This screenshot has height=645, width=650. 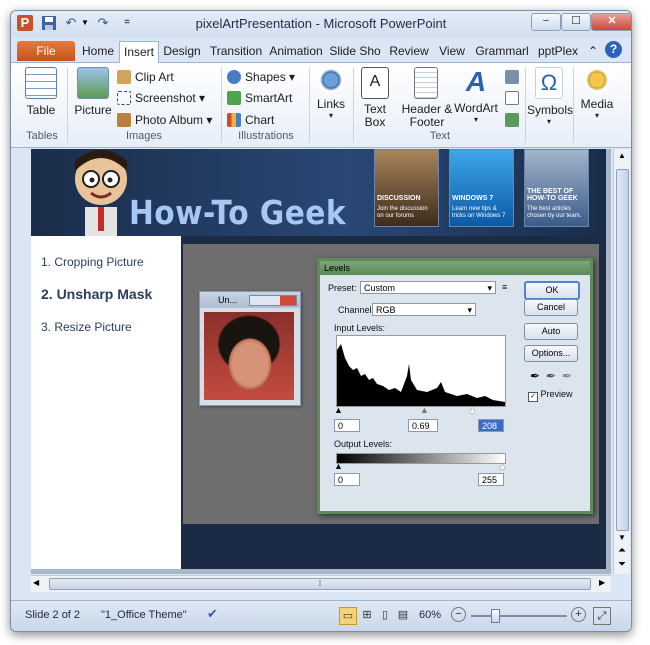 What do you see at coordinates (578, 614) in the screenshot?
I see `zoom-in-icon: +` at bounding box center [578, 614].